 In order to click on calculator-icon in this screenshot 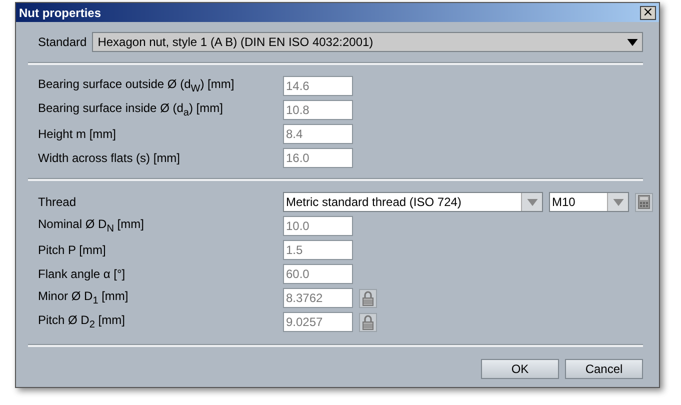, I will do `click(644, 202)`.